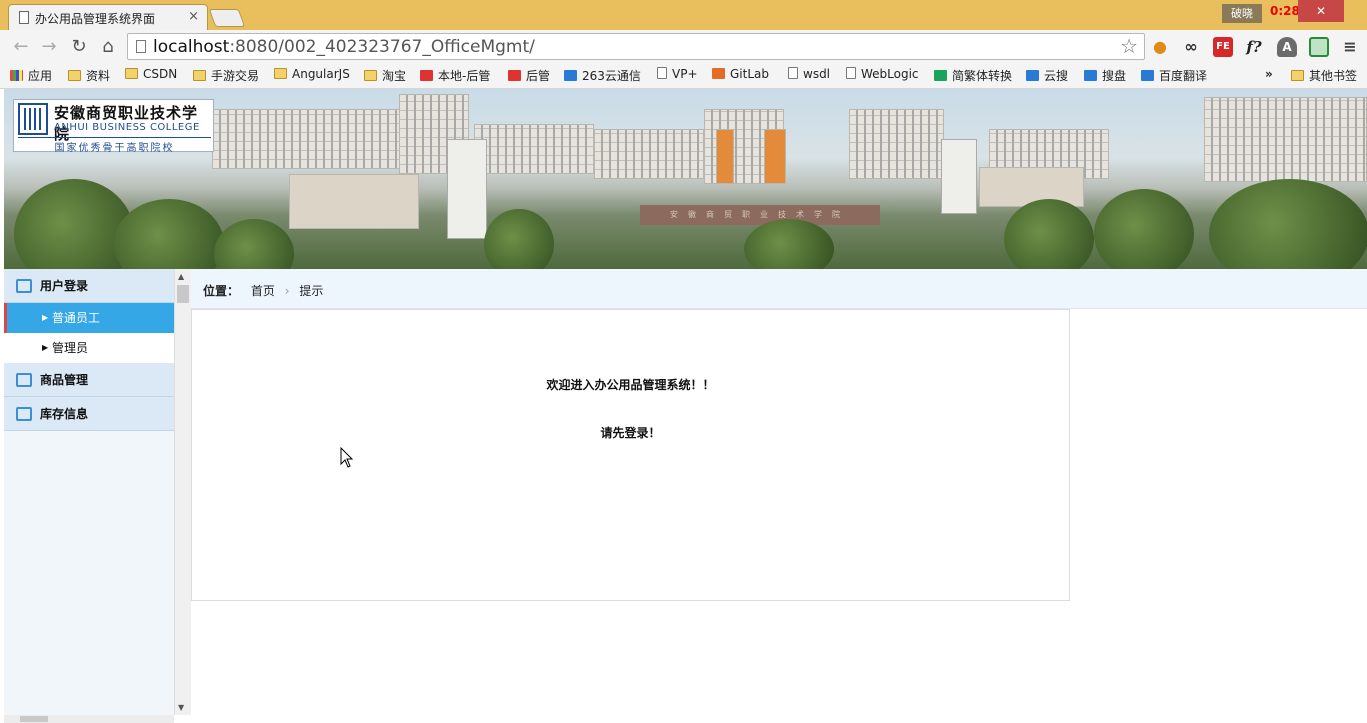 This screenshot has width=1367, height=723. What do you see at coordinates (779, 289) in the screenshot?
I see `breadcrumb: 位置： 首页 › 提示` at bounding box center [779, 289].